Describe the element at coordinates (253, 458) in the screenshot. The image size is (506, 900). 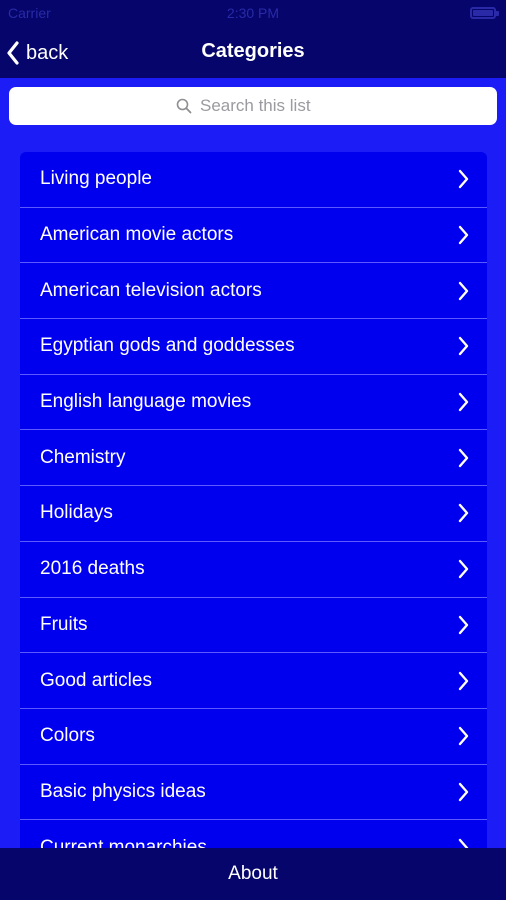
I see `category-row: Chemistry` at that location.